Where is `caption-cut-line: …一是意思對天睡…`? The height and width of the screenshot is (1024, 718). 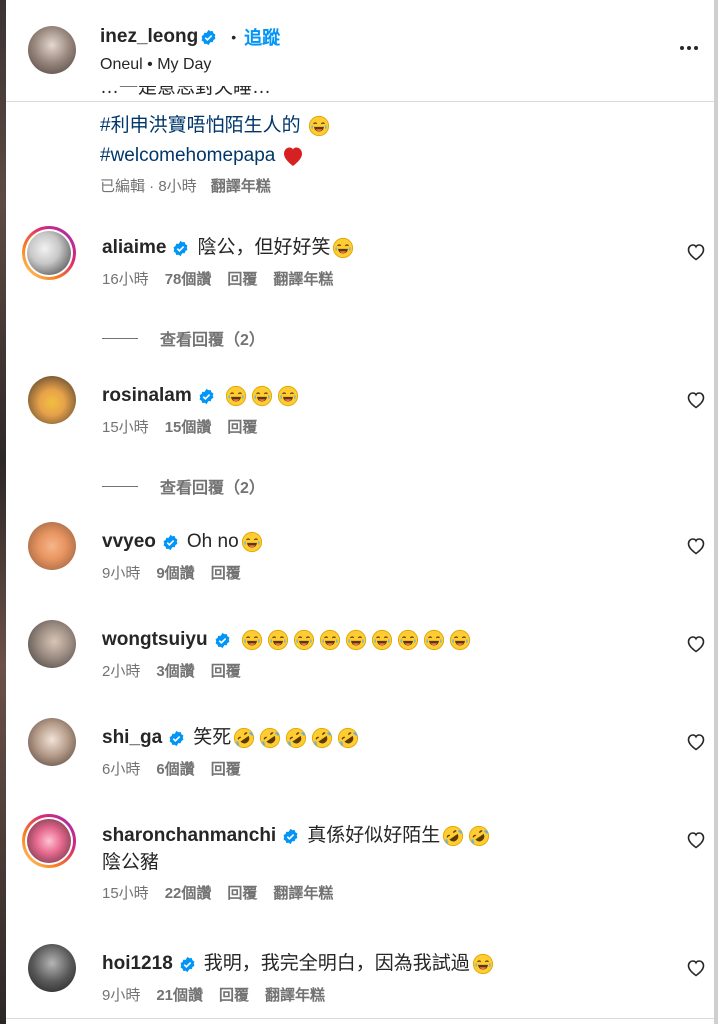
caption-cut-line: …一是意思對天睡… is located at coordinates (186, 92).